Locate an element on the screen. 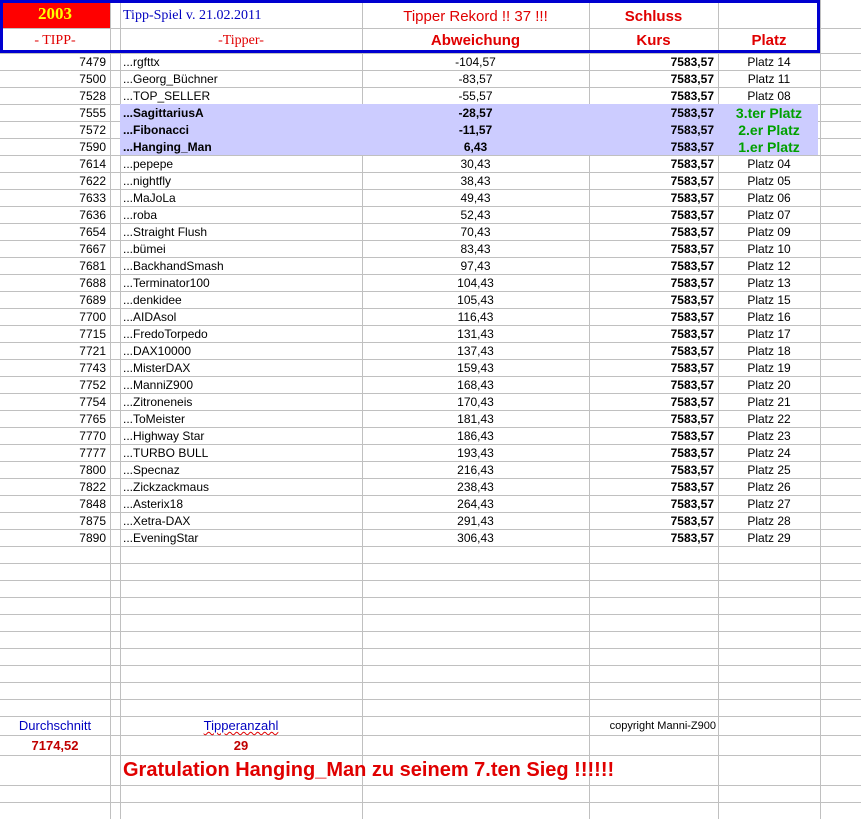 This screenshot has height=819, width=861. tipper-name-cell: ...TOP_SELLER is located at coordinates (241, 95).